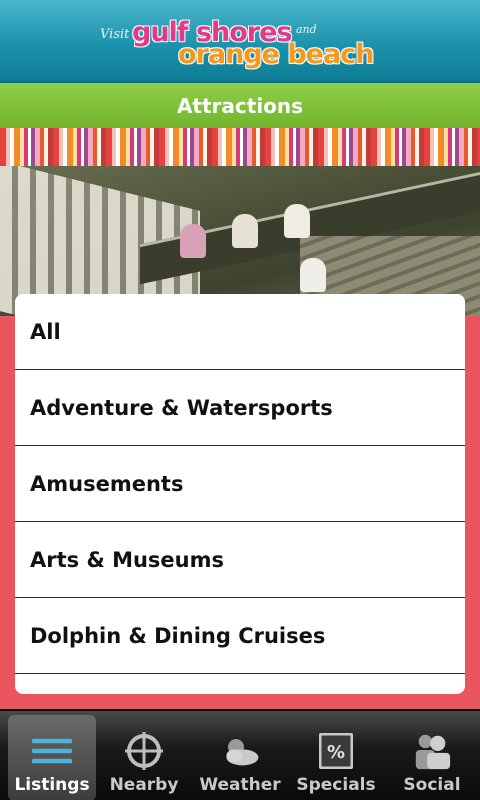 This screenshot has height=800, width=480. I want to click on tab-weather: Weather, so click(240, 757).